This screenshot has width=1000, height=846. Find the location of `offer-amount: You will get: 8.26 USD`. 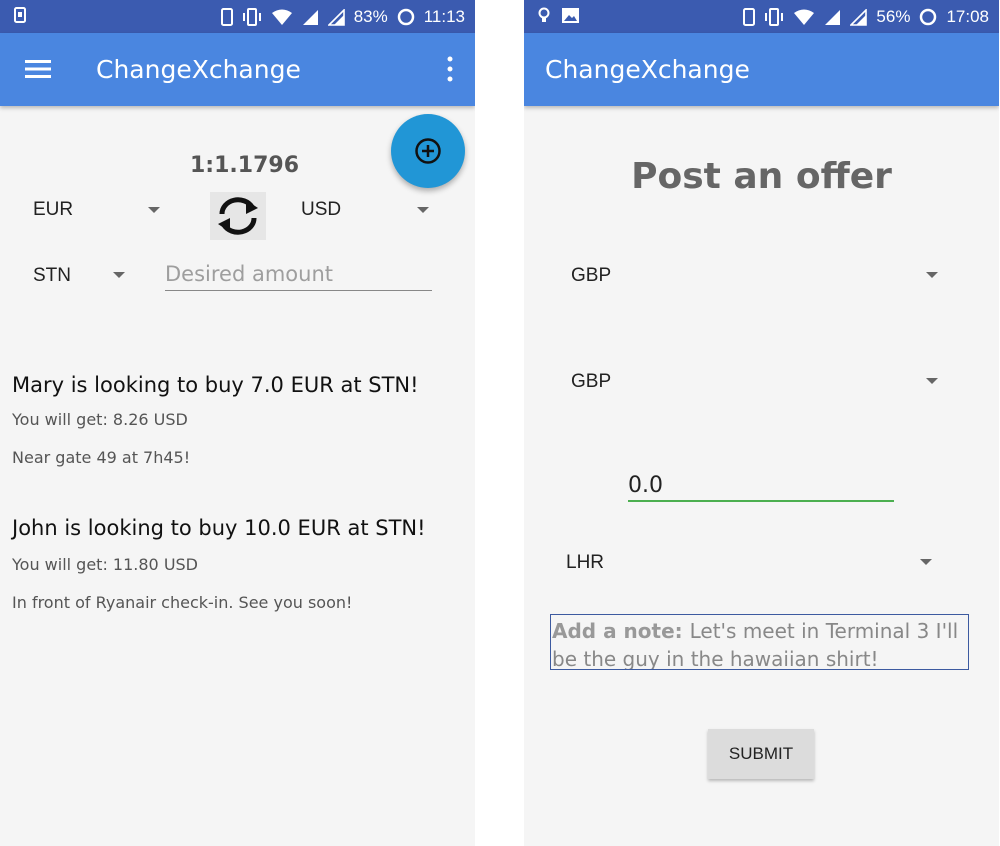

offer-amount: You will get: 8.26 USD is located at coordinates (100, 419).